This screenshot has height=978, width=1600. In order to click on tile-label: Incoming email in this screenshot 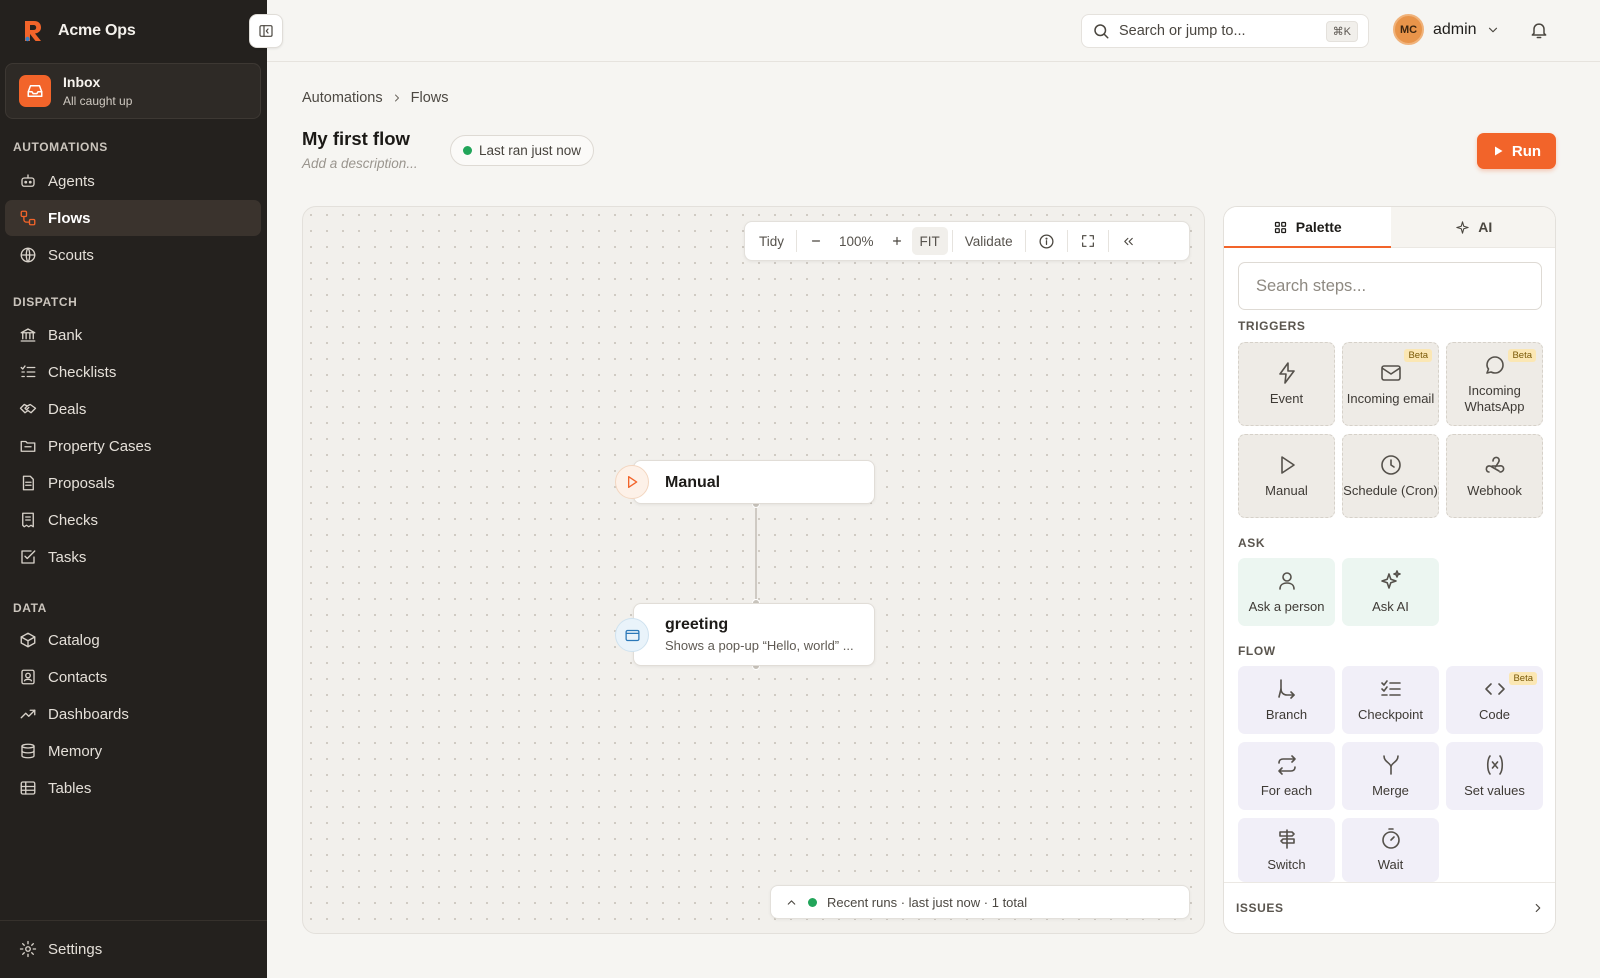, I will do `click(1390, 399)`.